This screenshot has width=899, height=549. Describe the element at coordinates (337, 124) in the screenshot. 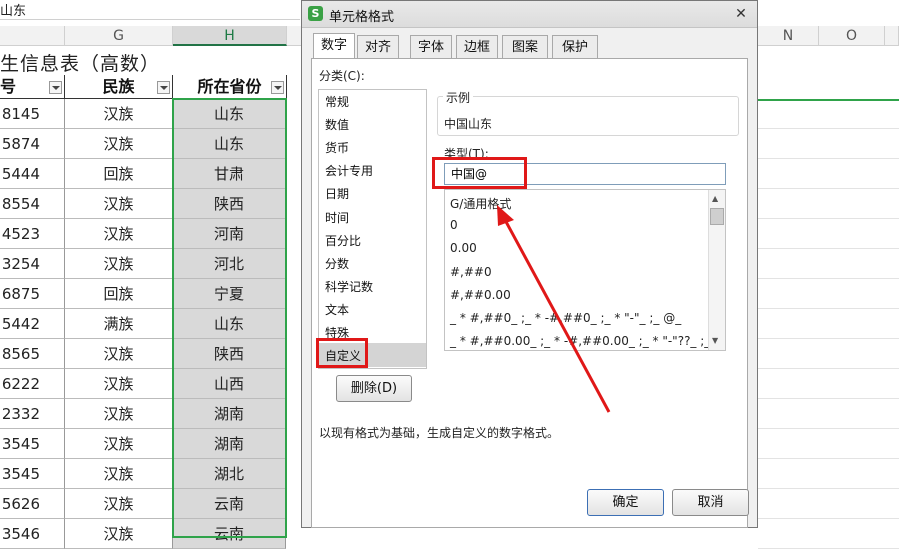

I see `category-item: 数值` at that location.